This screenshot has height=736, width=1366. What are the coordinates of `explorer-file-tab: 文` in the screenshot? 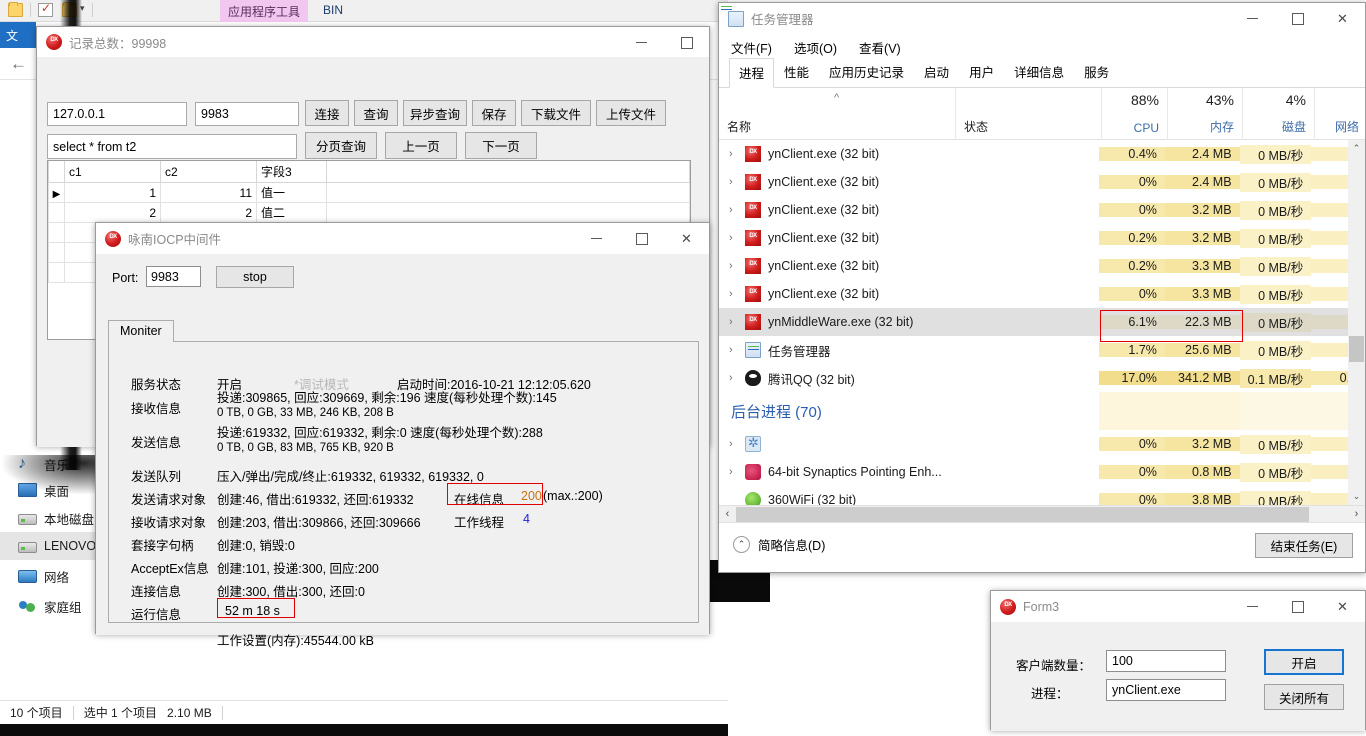 It's located at (18, 35).